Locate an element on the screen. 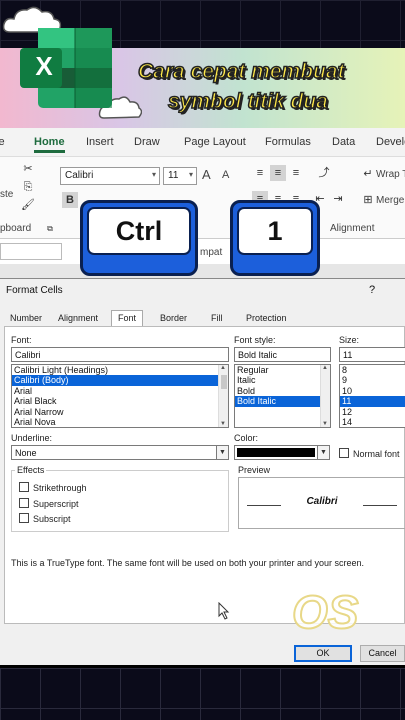 The width and height of the screenshot is (405, 720). excel-app-letter: X is located at coordinates (44, 66).